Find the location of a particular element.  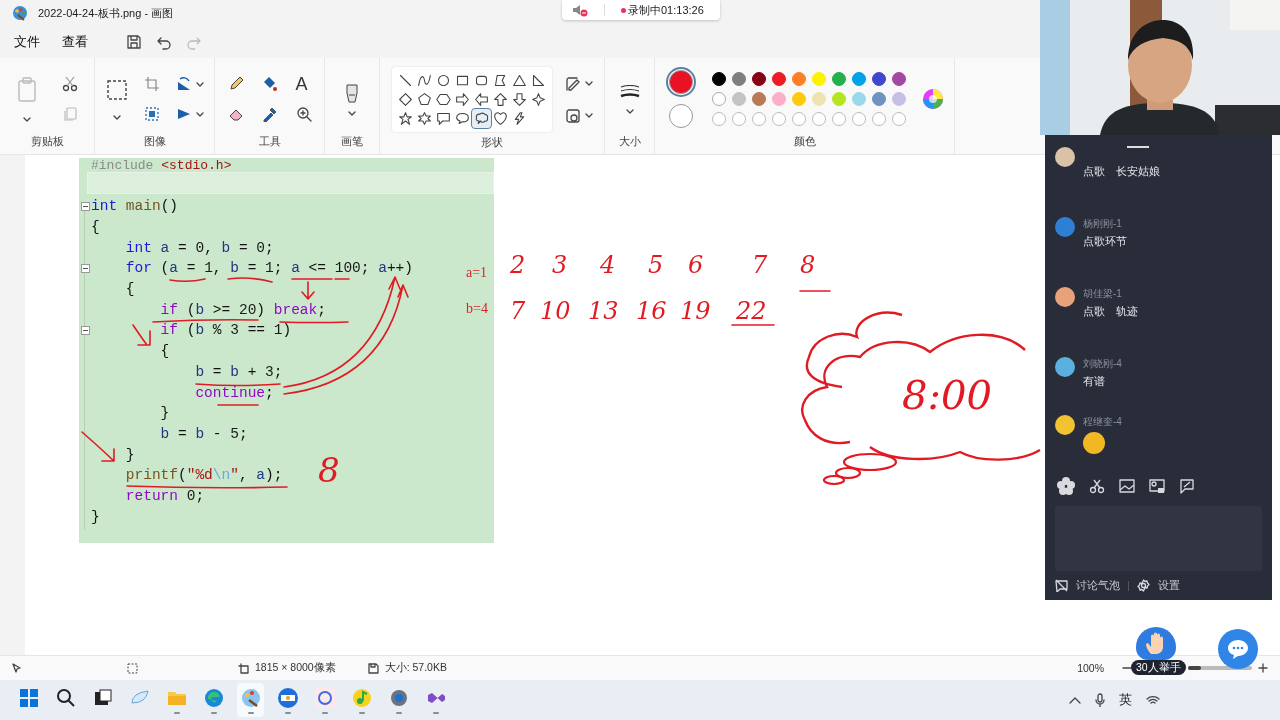

star4-shape-icon is located at coordinates (538, 99).